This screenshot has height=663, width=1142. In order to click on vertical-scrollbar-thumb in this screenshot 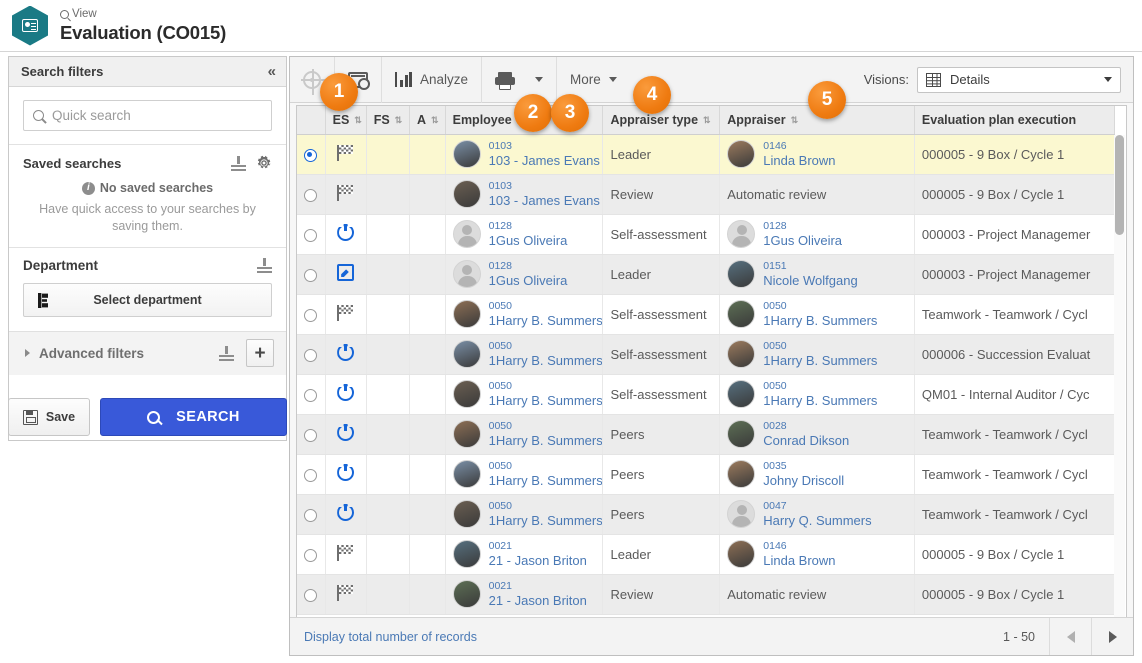, I will do `click(1119, 185)`.